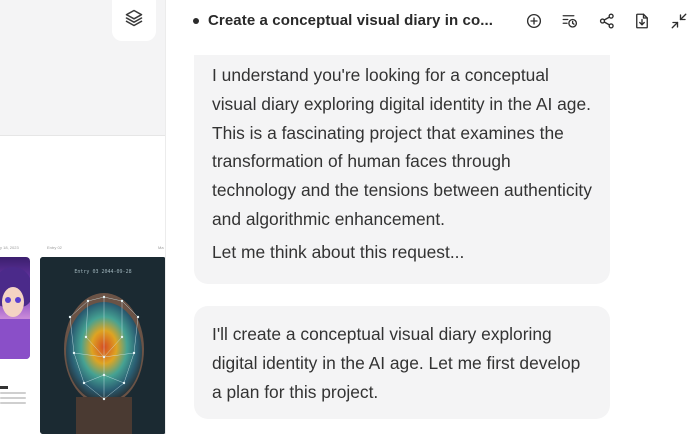 Image resolution: width=700 pixels, height=434 pixels. I want to click on face-card-label: Entry 03 2044-09-28, so click(102, 272).